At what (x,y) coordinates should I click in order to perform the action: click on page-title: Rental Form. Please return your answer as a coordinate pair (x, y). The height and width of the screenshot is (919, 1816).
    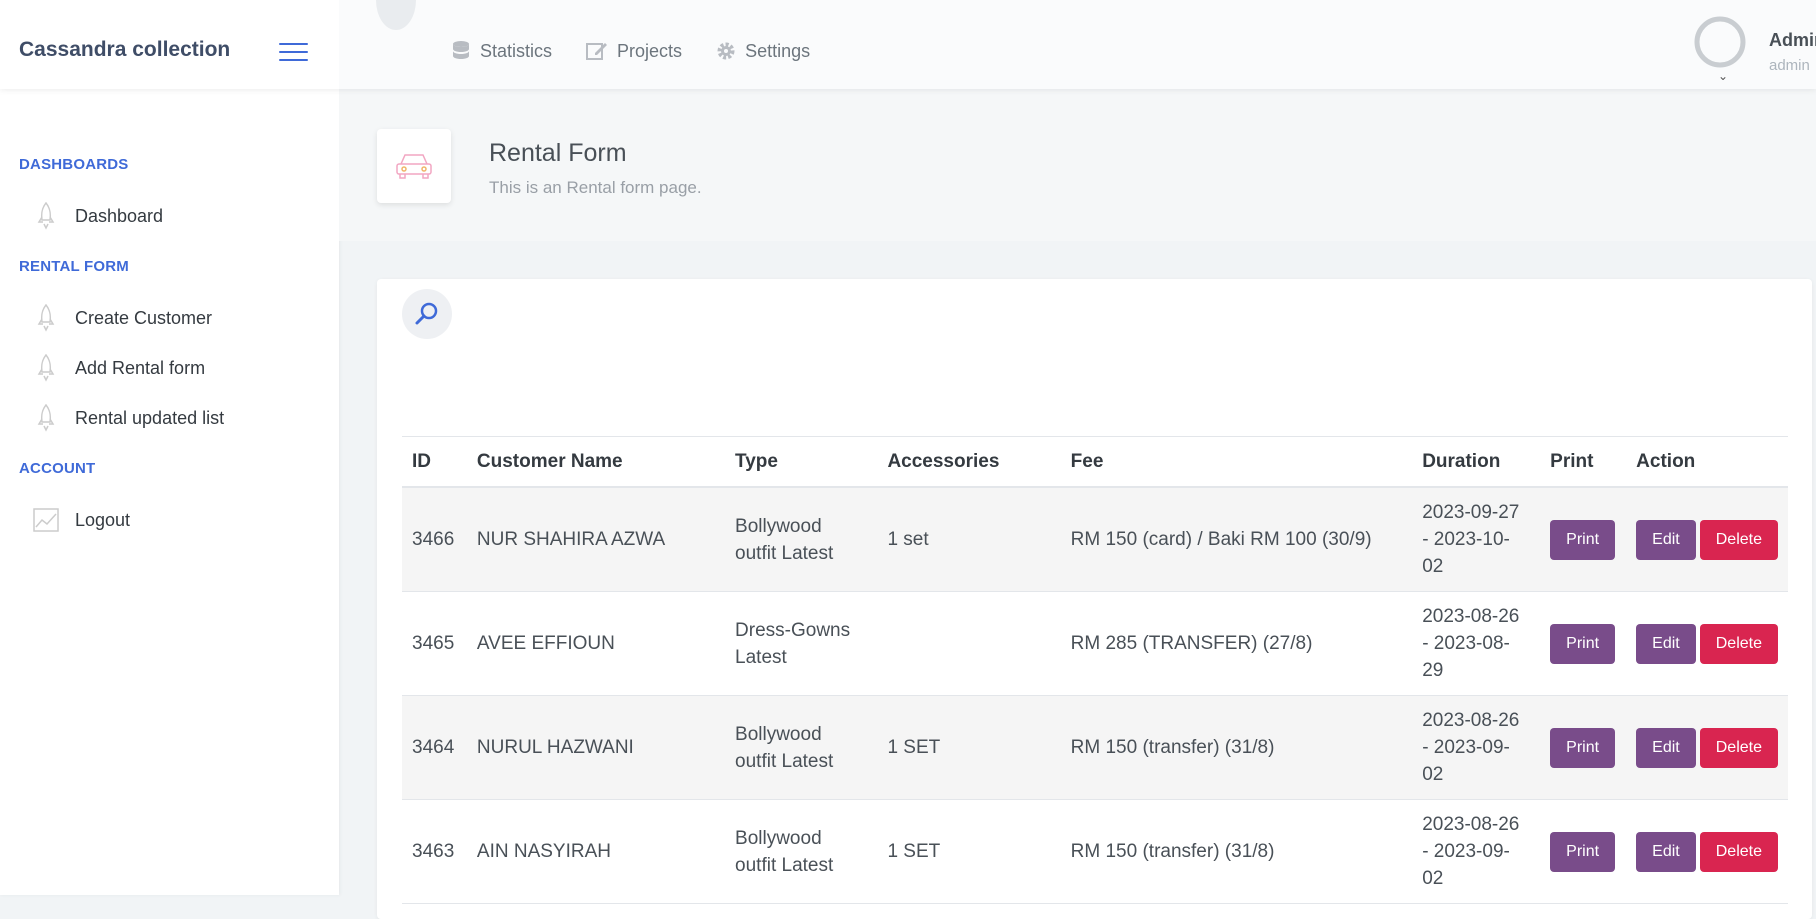
    Looking at the image, I should click on (558, 153).